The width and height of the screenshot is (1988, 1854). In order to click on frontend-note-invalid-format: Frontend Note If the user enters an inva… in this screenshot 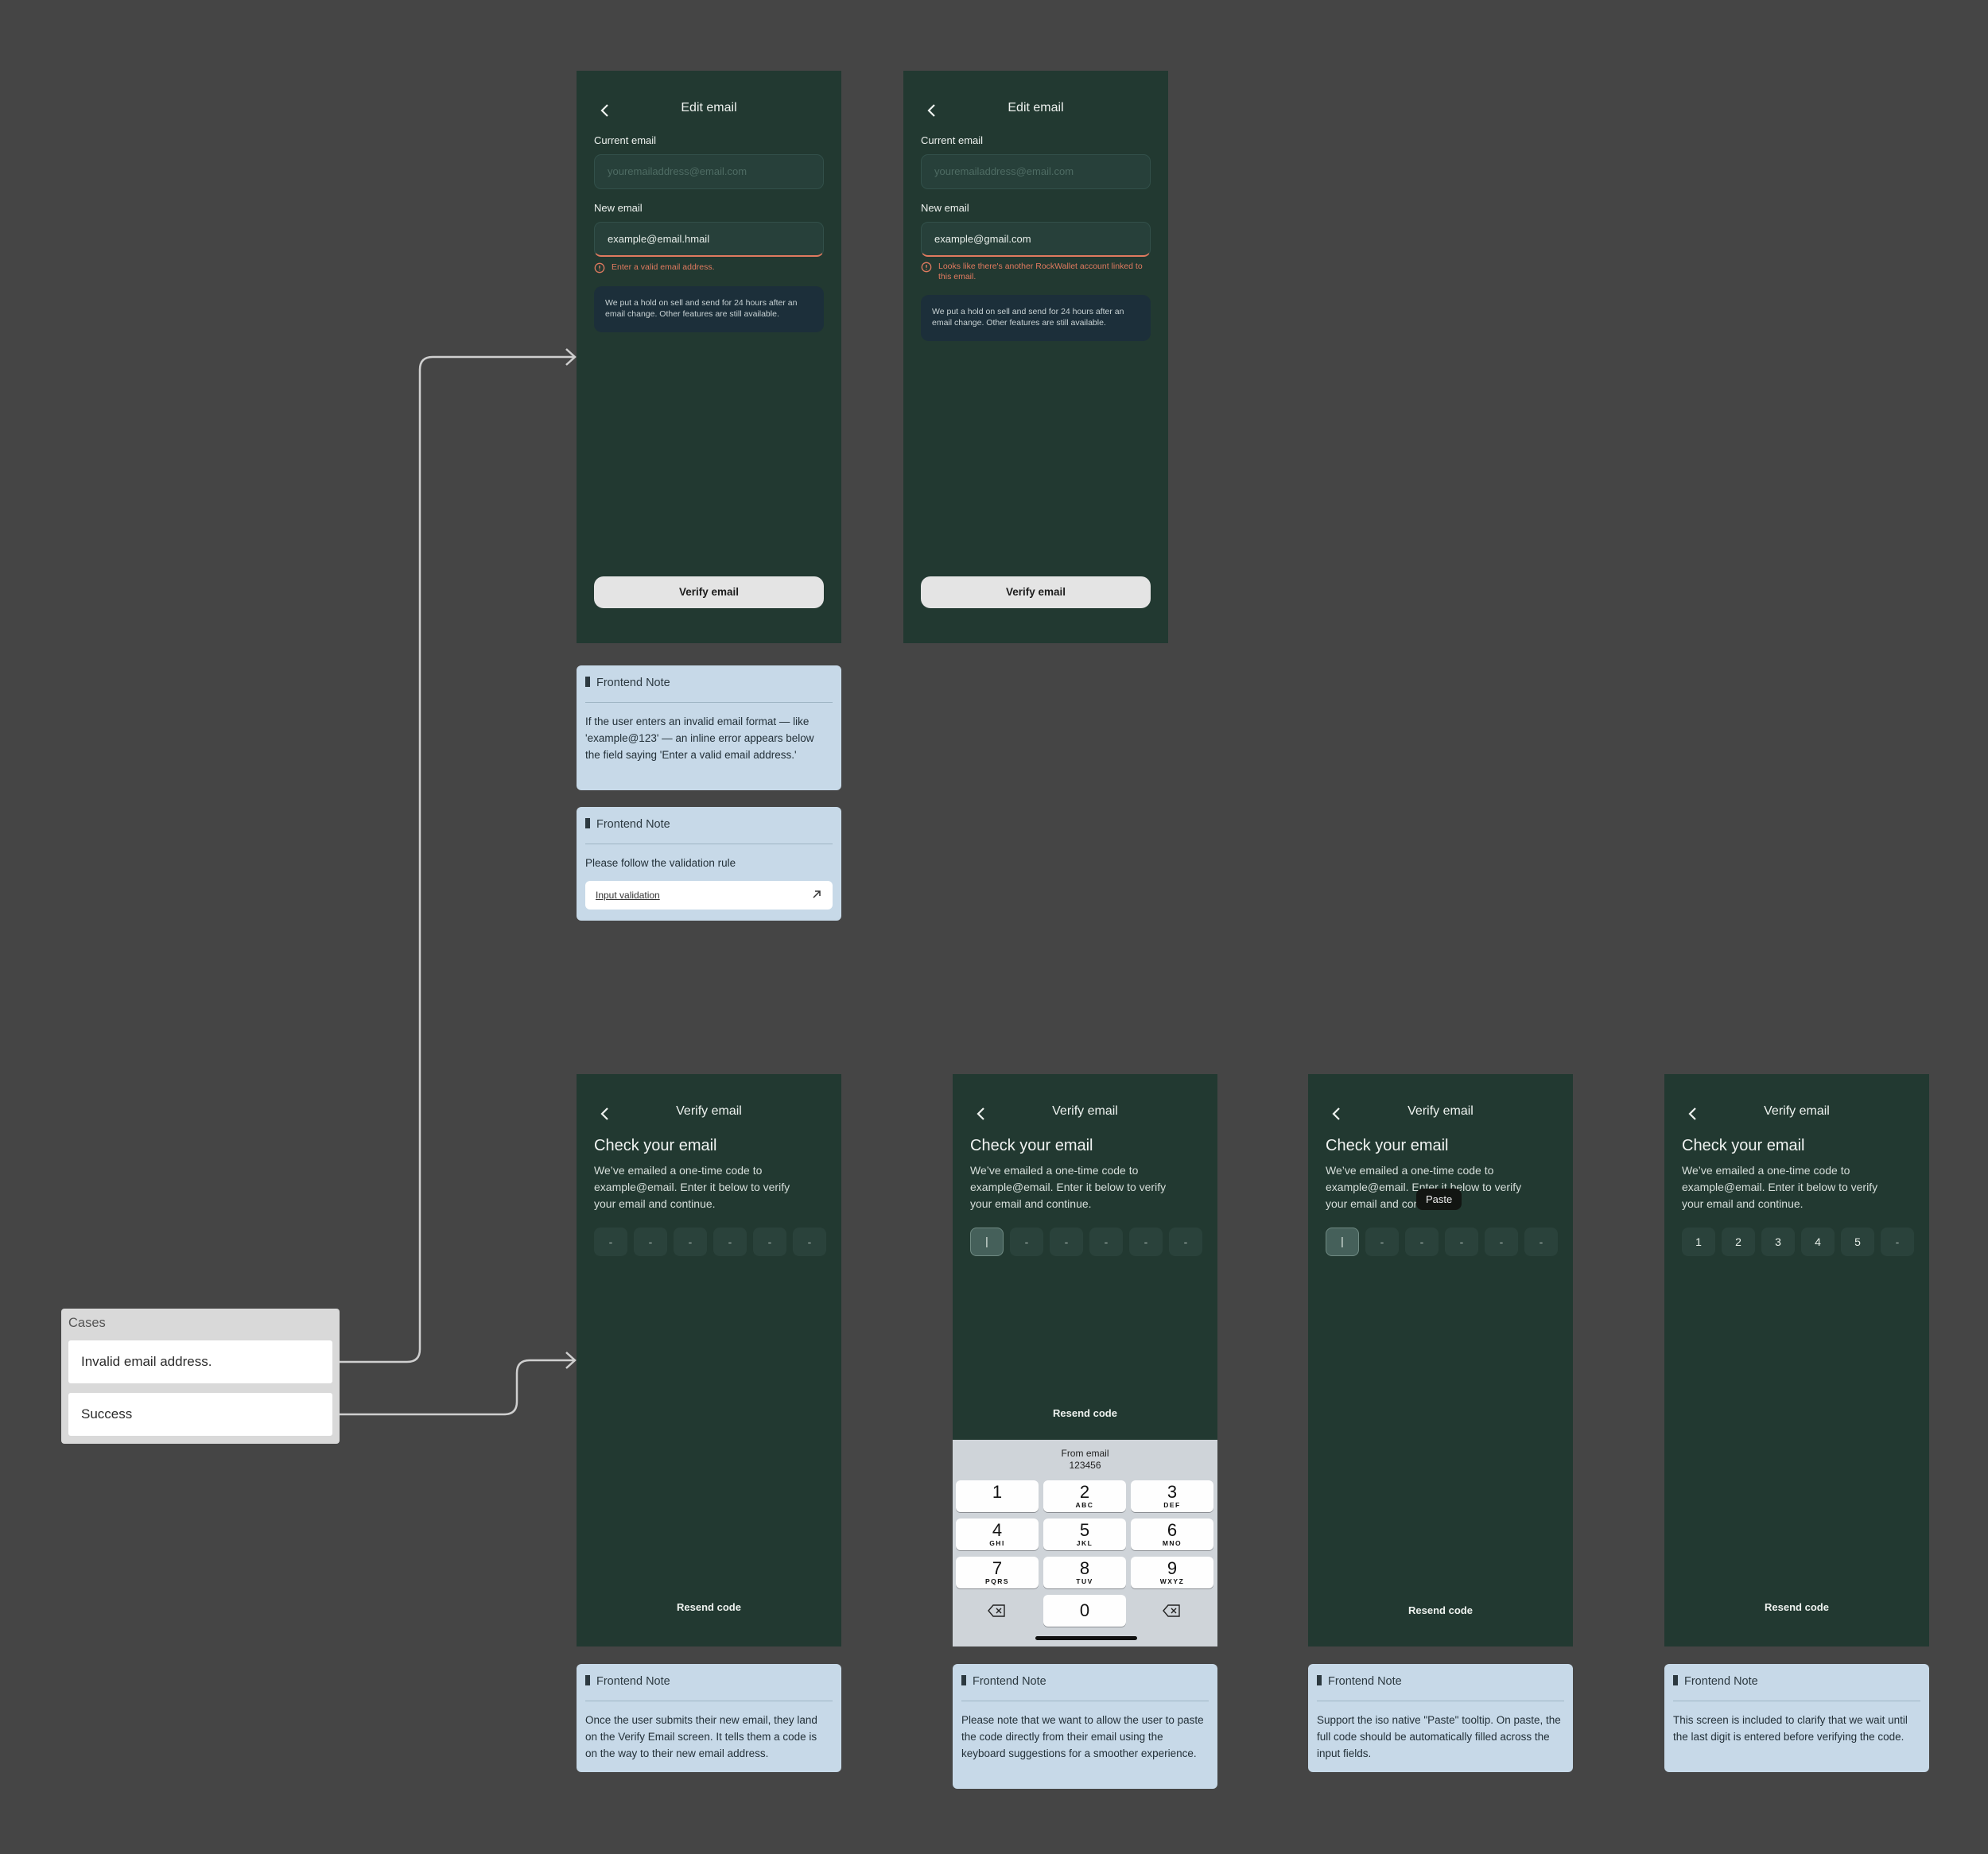, I will do `click(709, 727)`.